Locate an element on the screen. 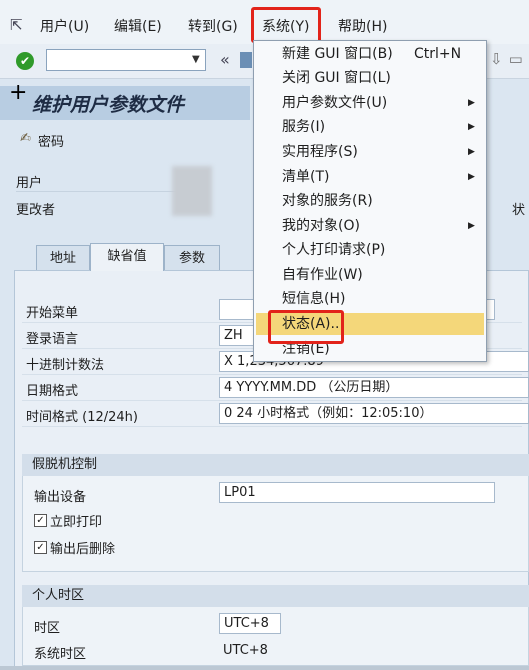 This screenshot has height=670, width=529. system-timezone-label: 系统时区 is located at coordinates (60, 654).